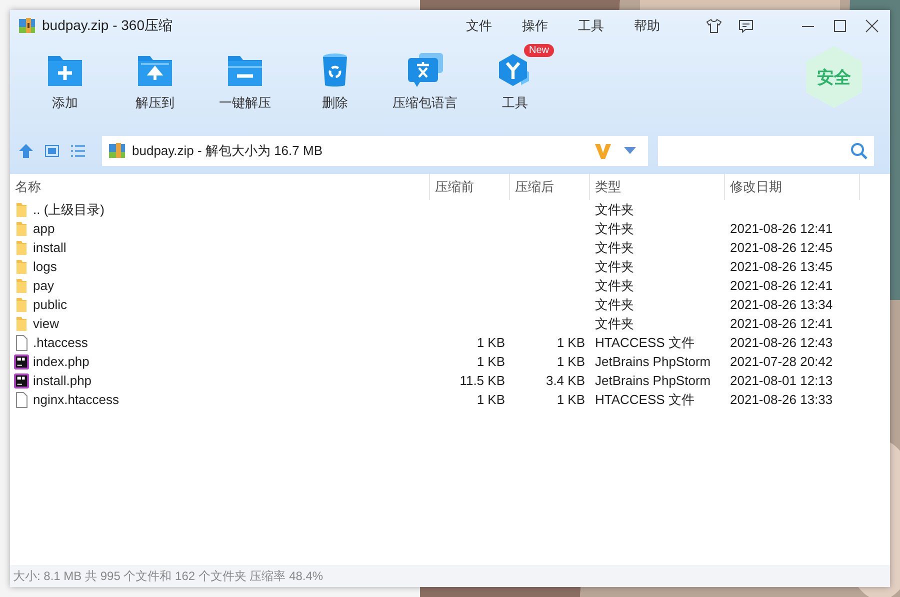 Image resolution: width=900 pixels, height=597 pixels. What do you see at coordinates (781, 342) in the screenshot?
I see `date-cell: 2021-08-26 12:43` at bounding box center [781, 342].